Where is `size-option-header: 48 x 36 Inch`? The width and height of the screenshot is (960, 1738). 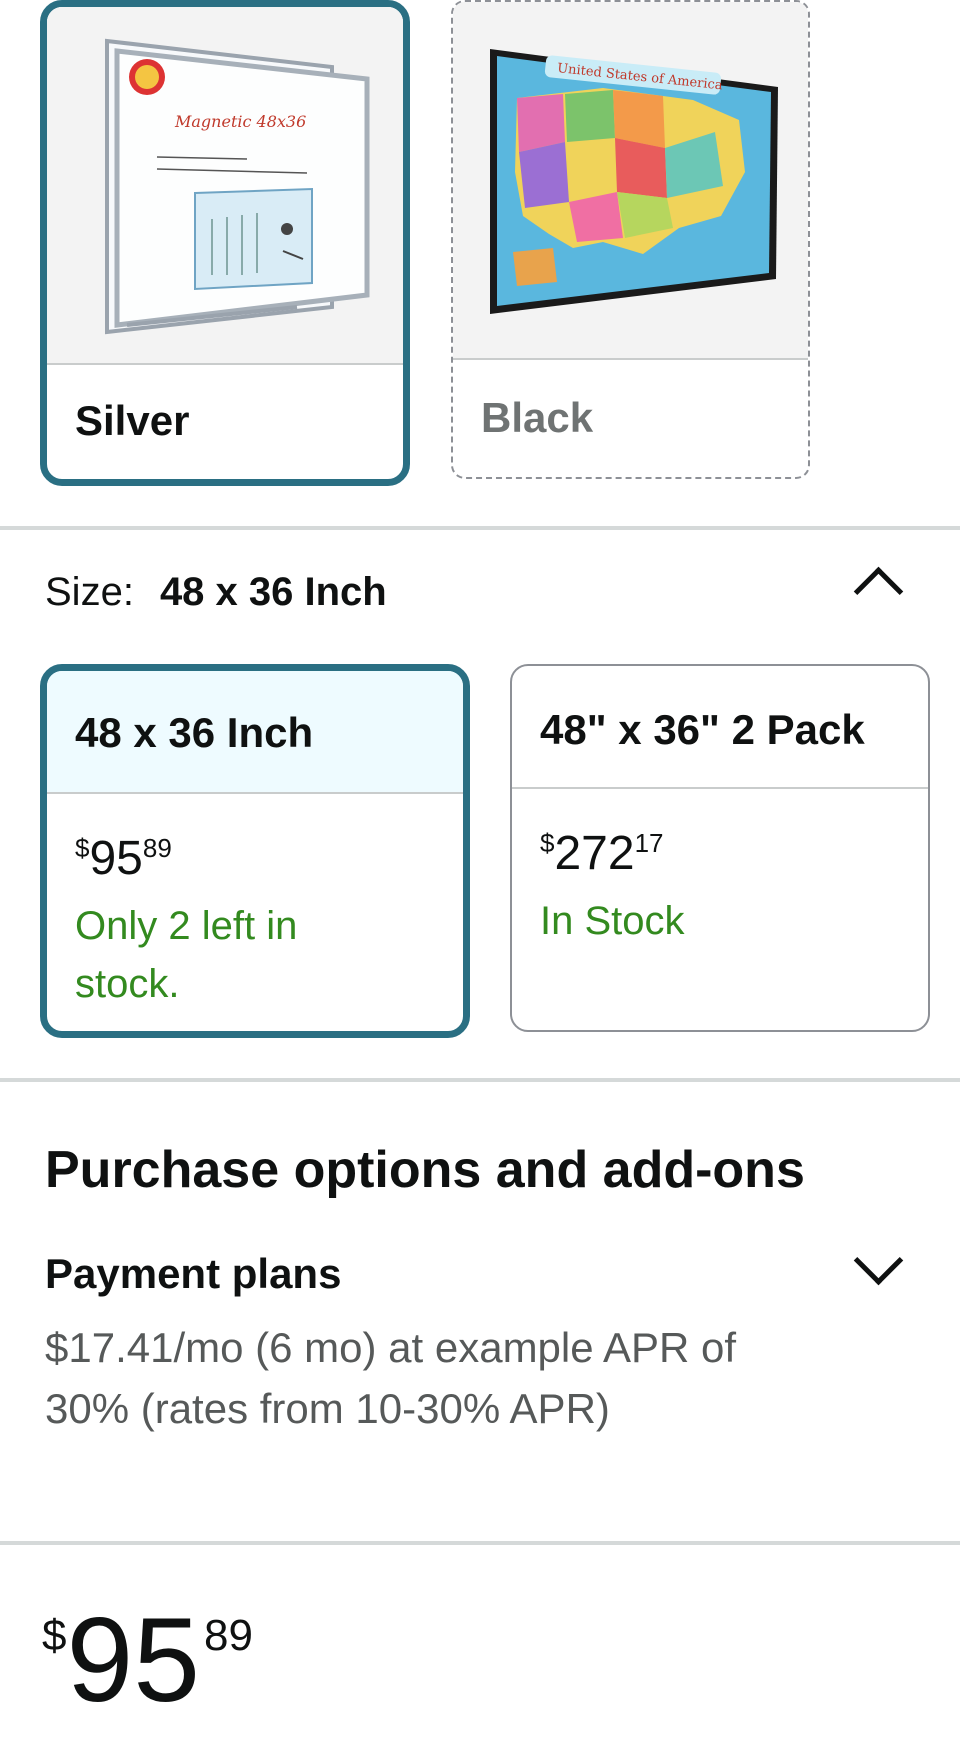 size-option-header: 48 x 36 Inch is located at coordinates (255, 731).